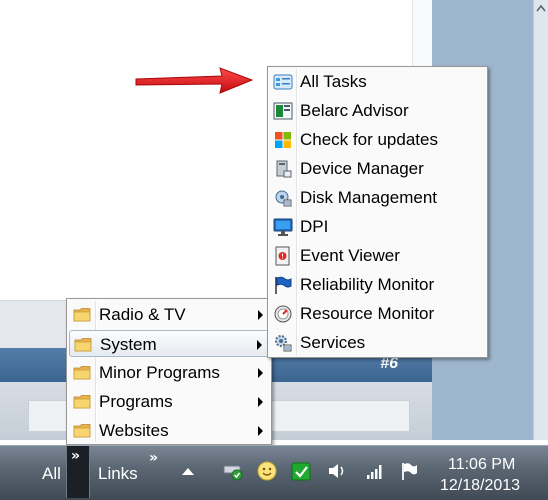 The image size is (548, 500). I want to click on menu-item-label: Services, so click(333, 342).